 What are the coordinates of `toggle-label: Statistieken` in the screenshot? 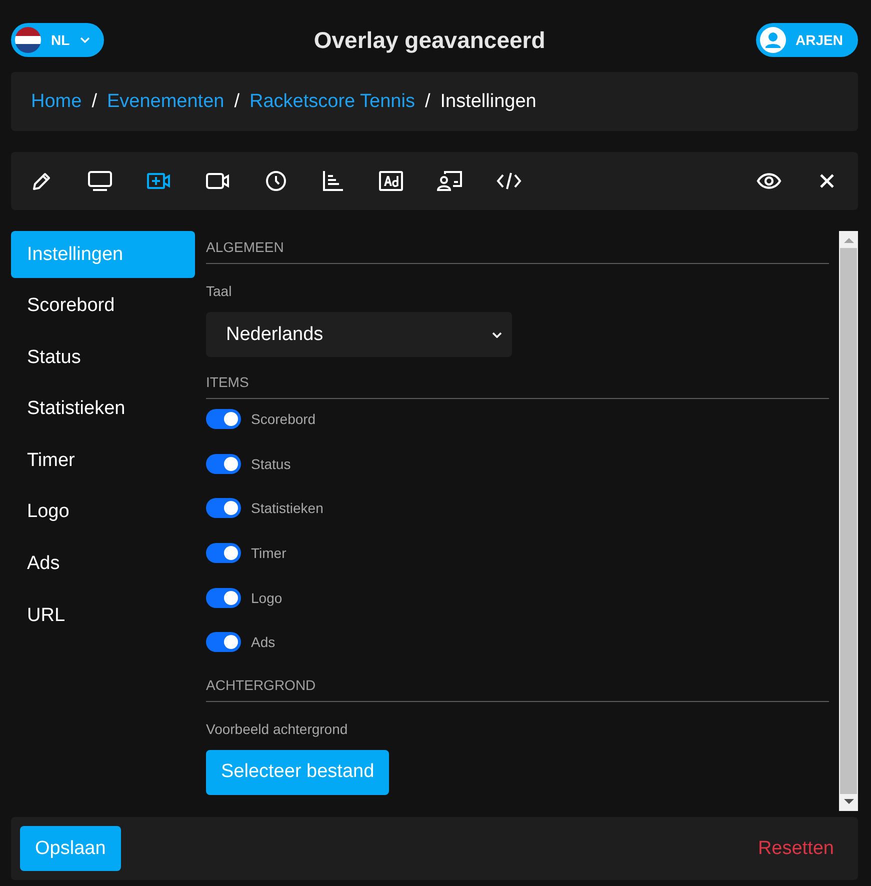 It's located at (287, 508).